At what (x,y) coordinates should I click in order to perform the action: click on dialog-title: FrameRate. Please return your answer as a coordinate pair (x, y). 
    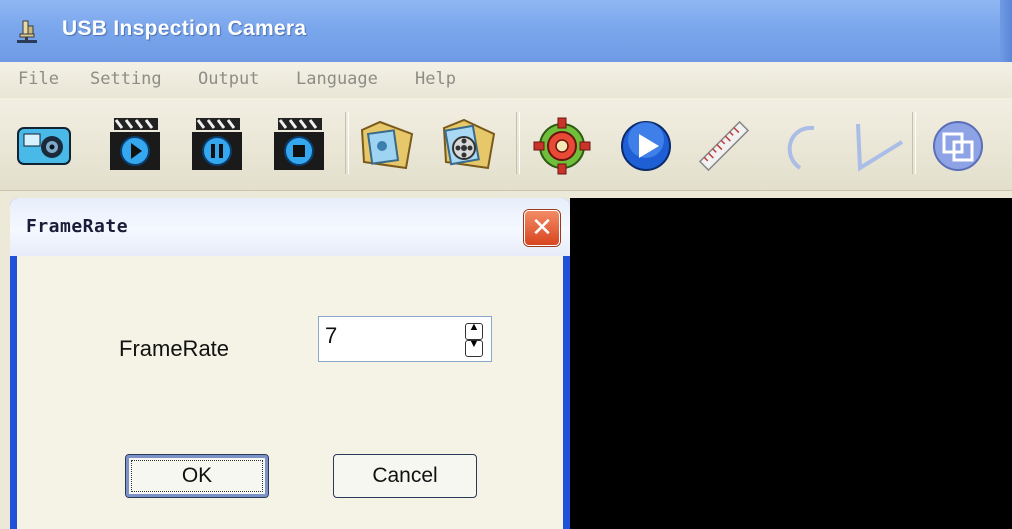
    Looking at the image, I should click on (77, 226).